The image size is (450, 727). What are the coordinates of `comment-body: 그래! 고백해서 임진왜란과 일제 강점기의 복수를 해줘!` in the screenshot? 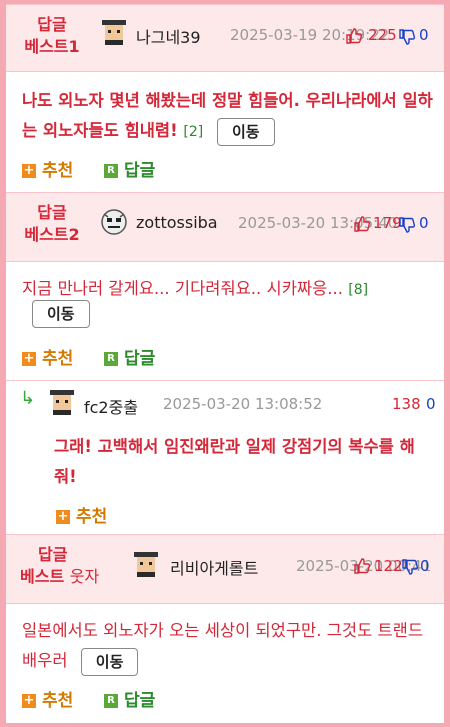 It's located at (245, 462).